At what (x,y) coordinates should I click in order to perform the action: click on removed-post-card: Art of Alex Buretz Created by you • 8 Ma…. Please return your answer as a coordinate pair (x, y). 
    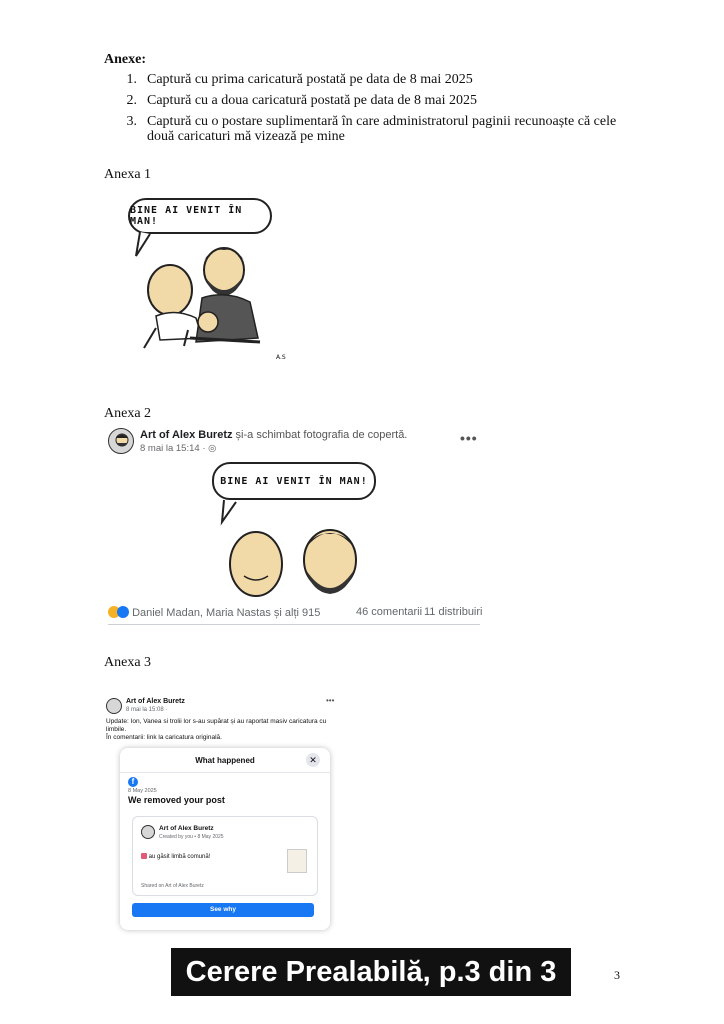
    Looking at the image, I should click on (225, 856).